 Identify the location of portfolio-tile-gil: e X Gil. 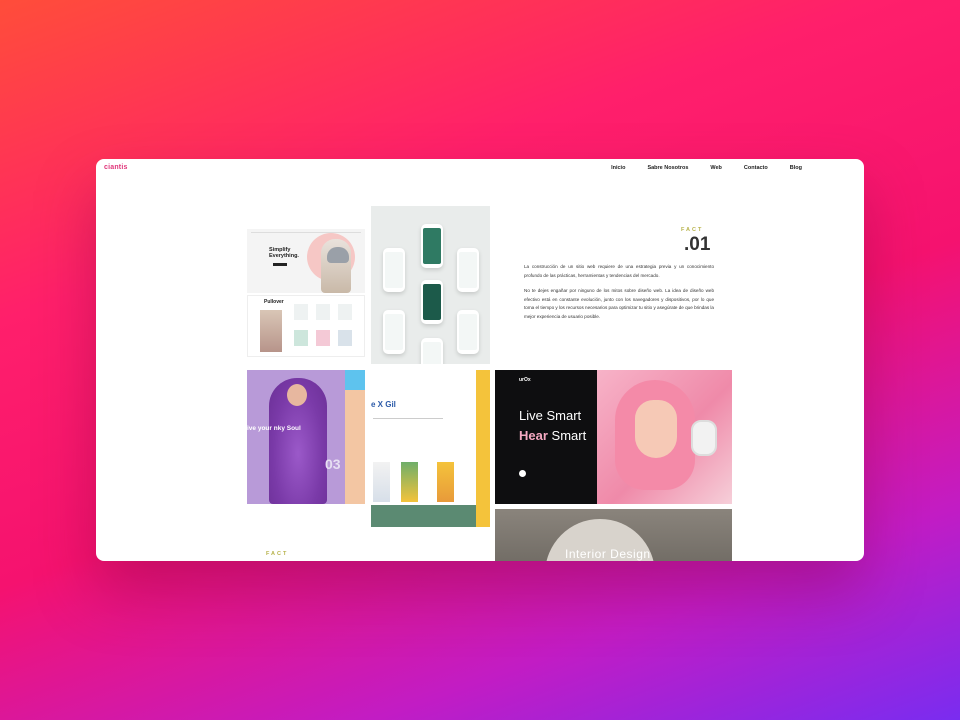
(430, 448).